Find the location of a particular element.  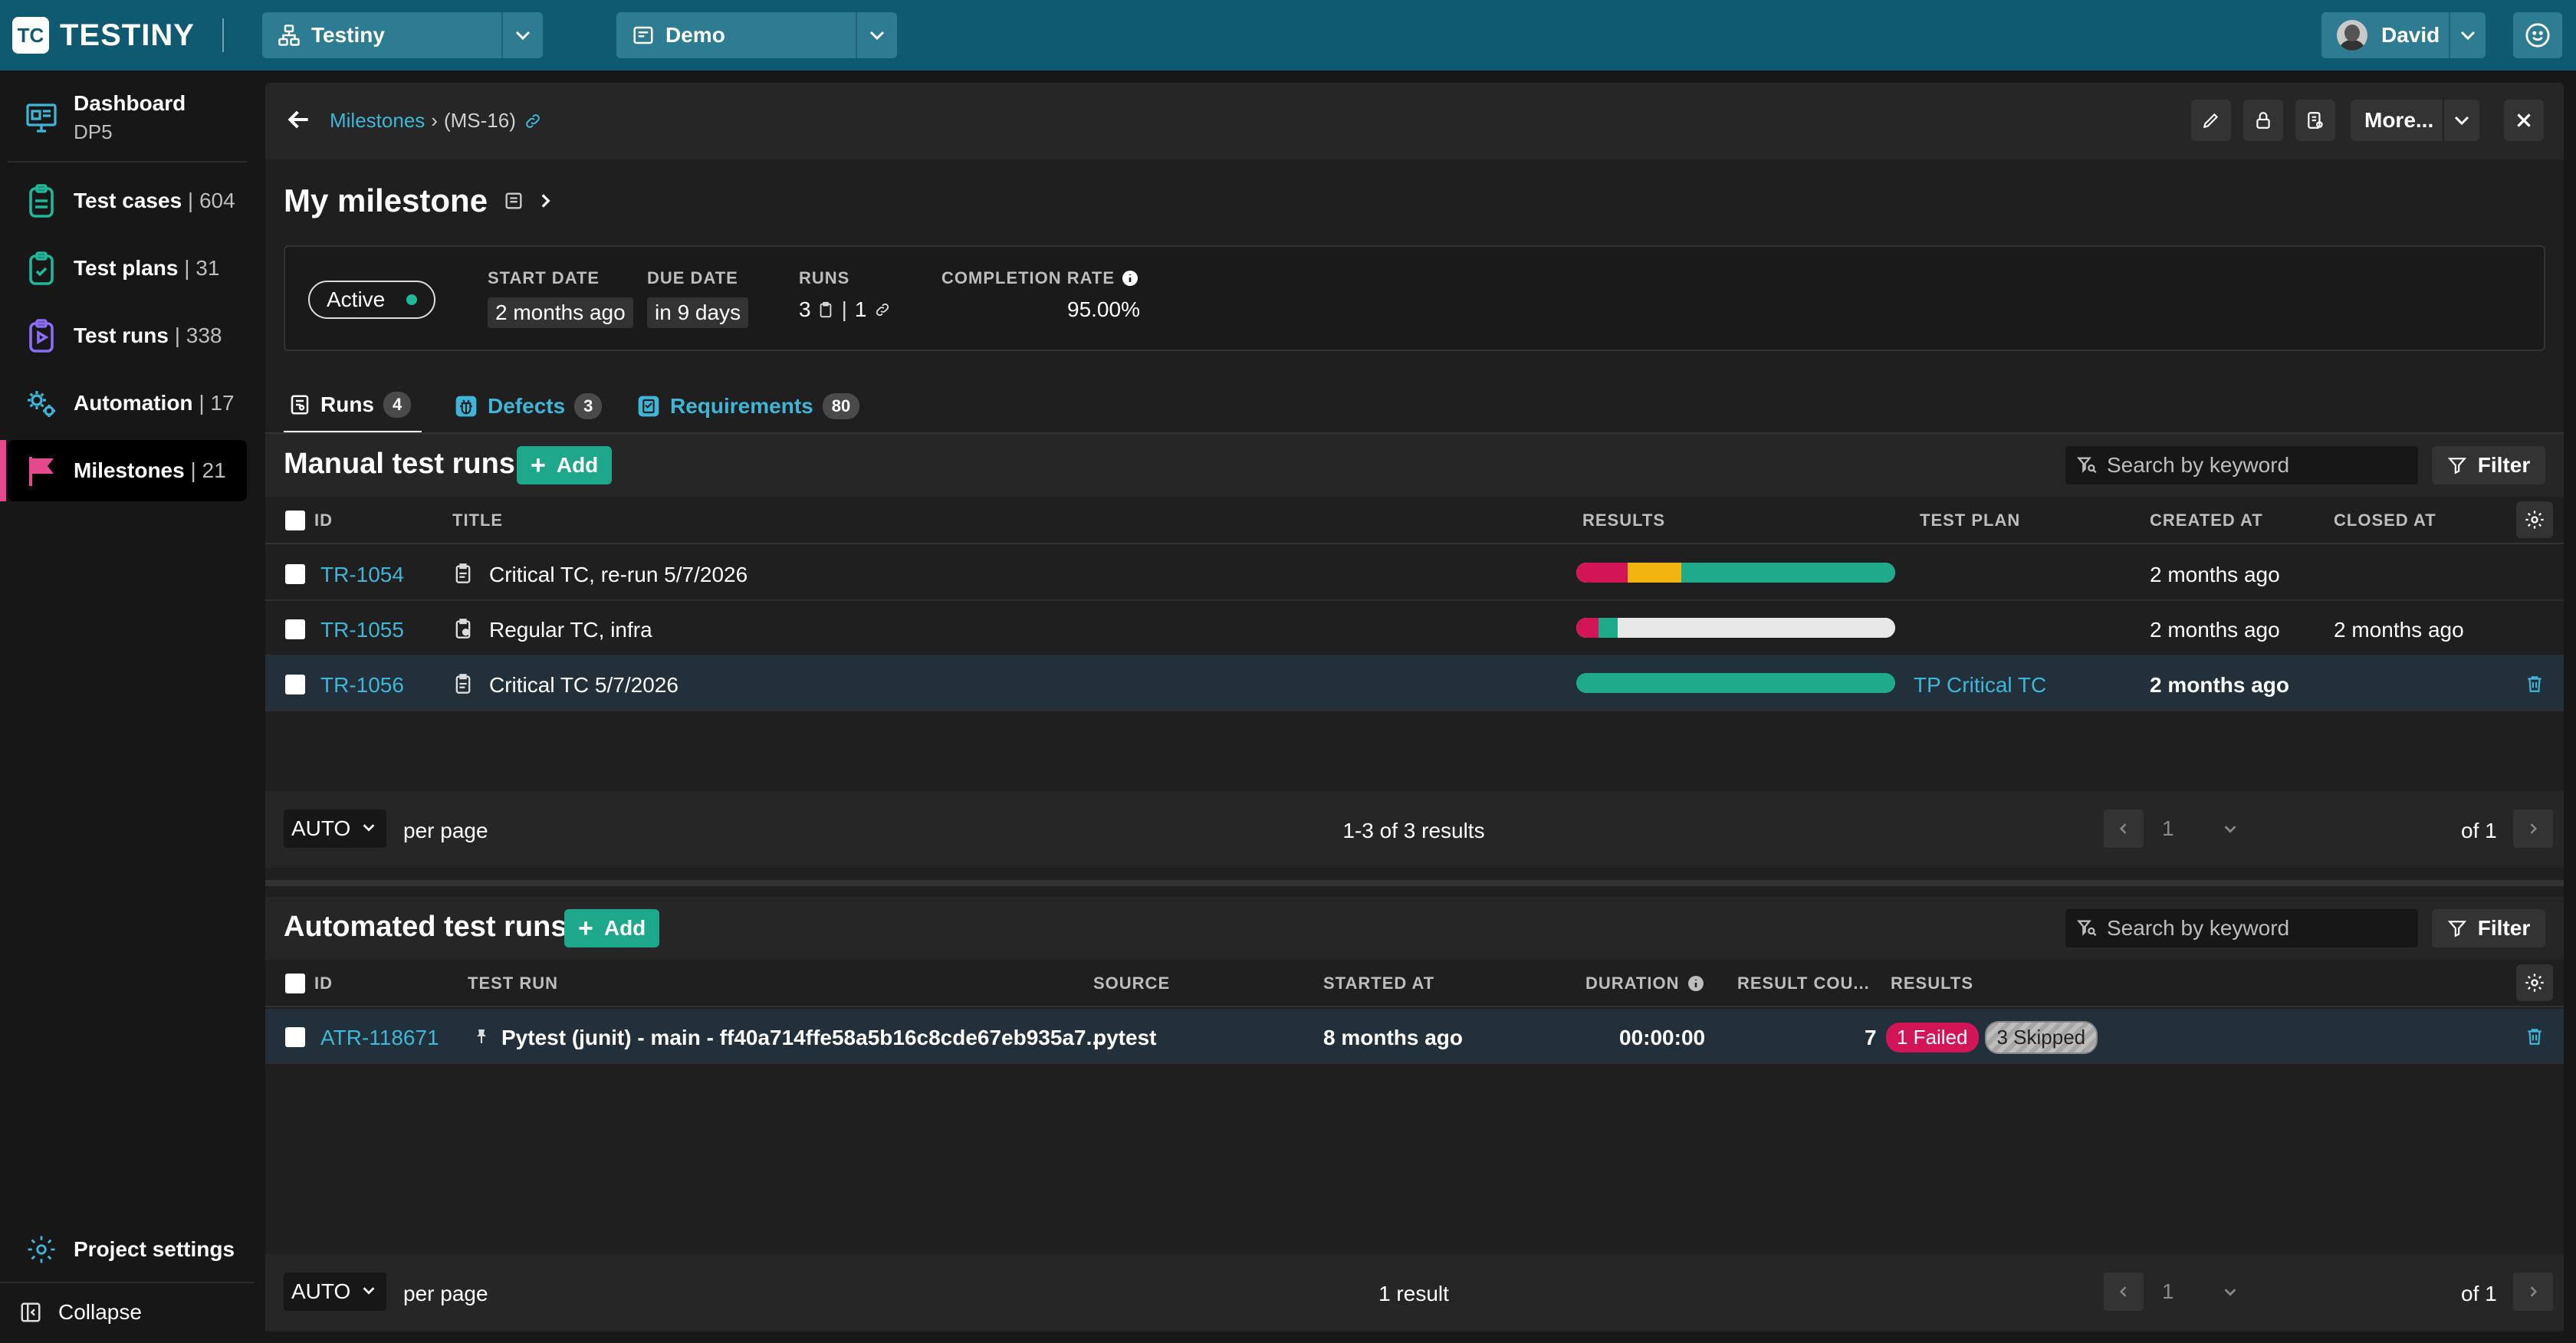

edit-button is located at coordinates (2211, 120).